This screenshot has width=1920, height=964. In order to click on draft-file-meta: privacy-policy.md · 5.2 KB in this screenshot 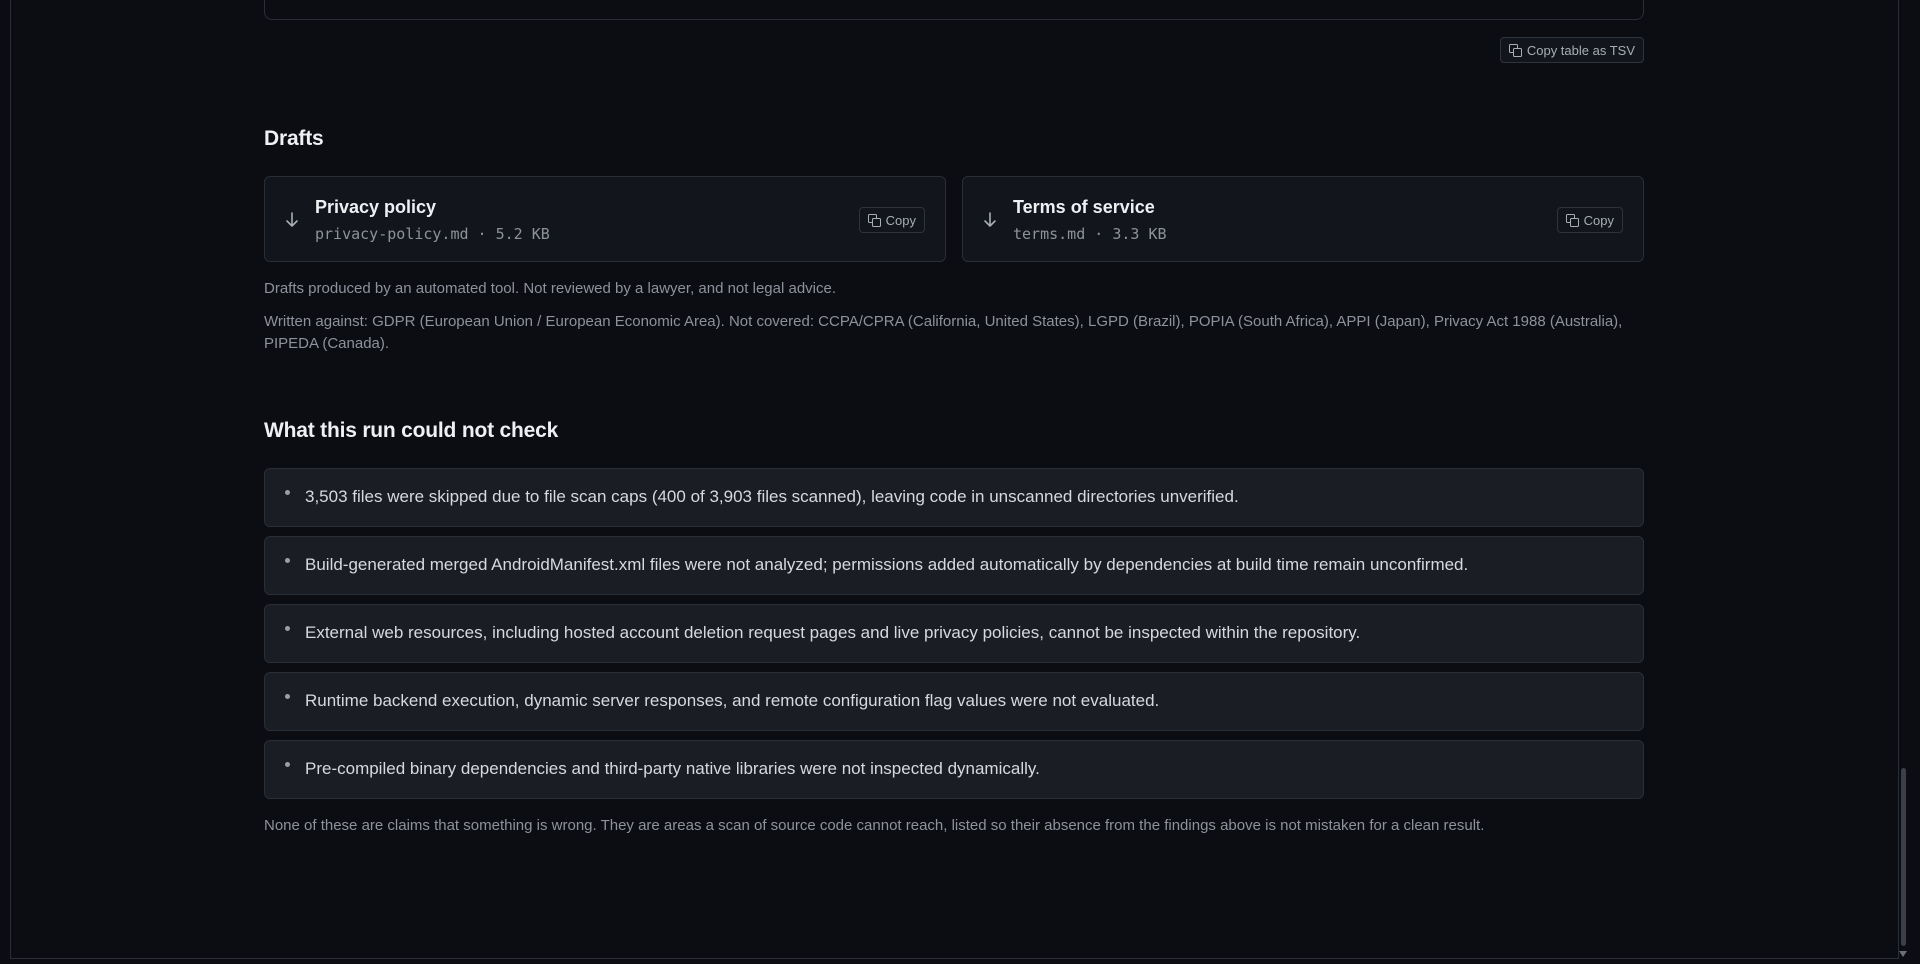, I will do `click(432, 234)`.